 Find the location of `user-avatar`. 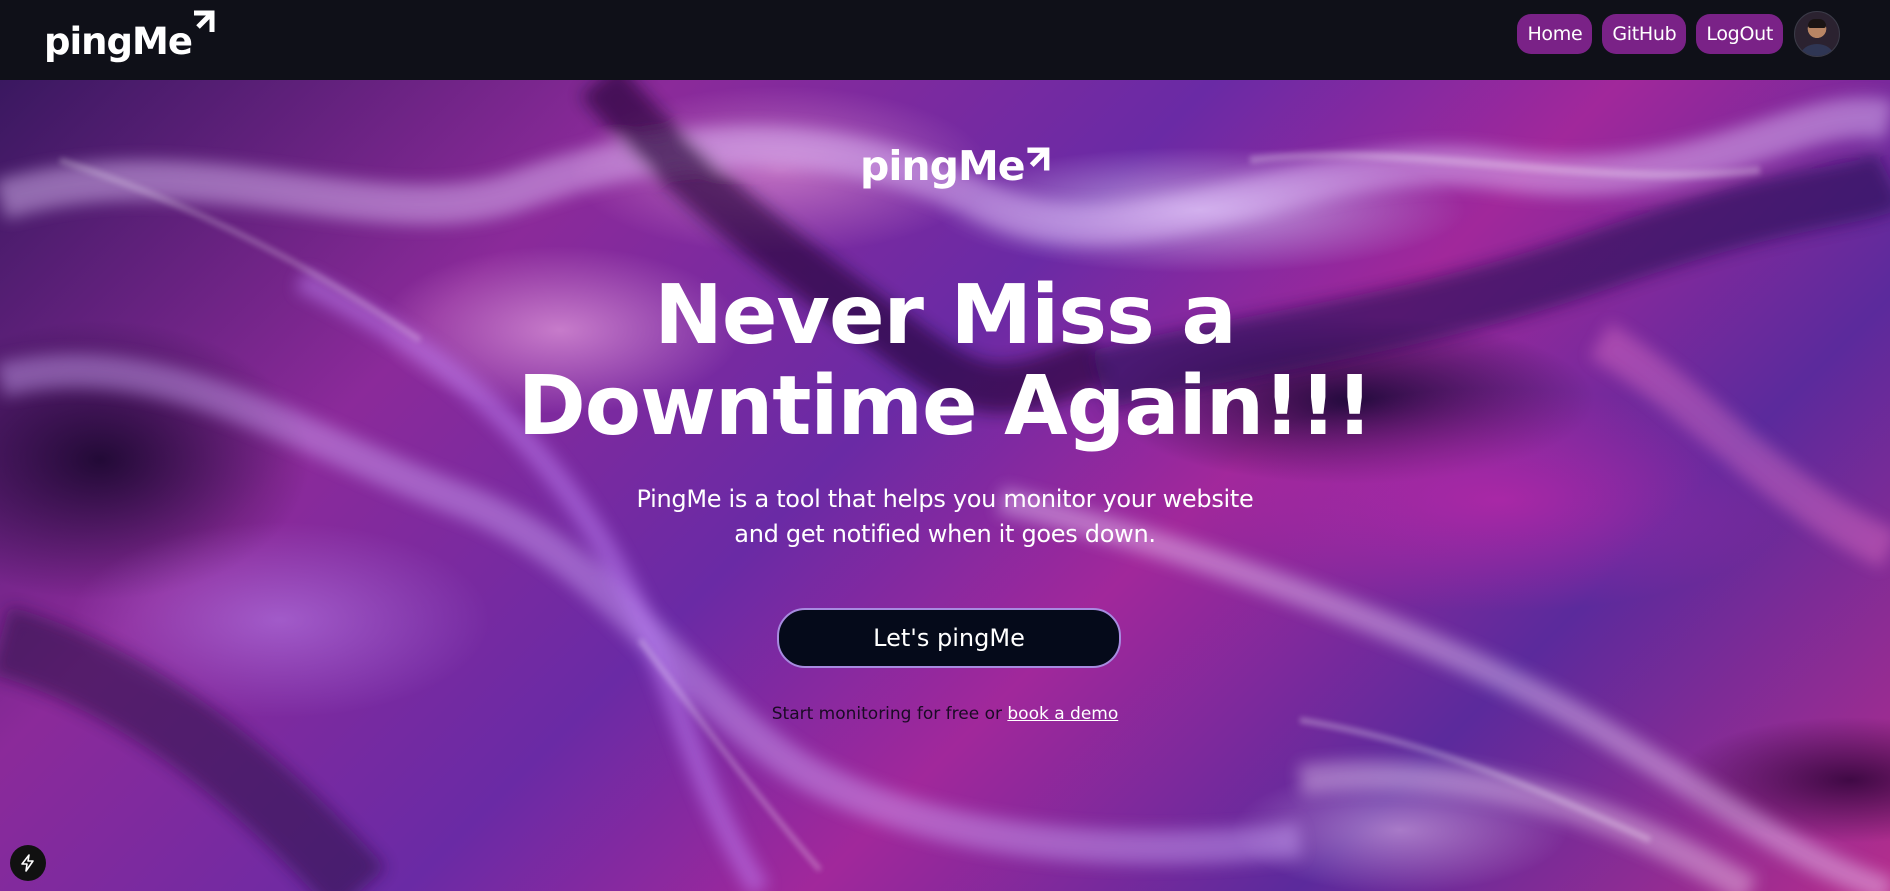

user-avatar is located at coordinates (1817, 34).